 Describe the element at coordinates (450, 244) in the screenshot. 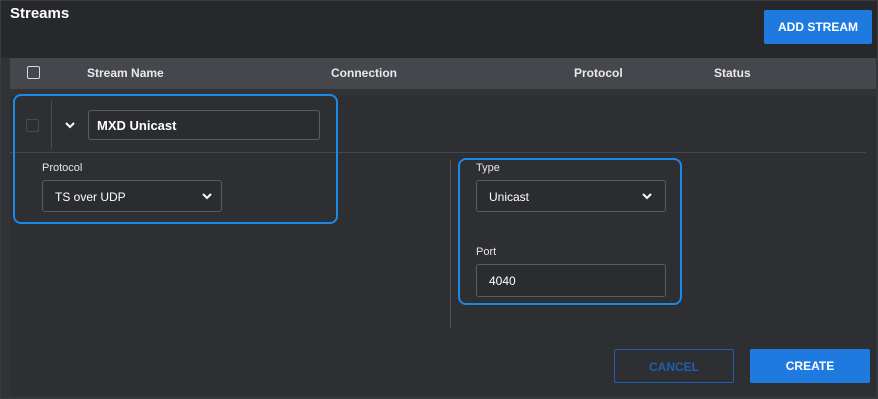

I see `column-divider` at that location.